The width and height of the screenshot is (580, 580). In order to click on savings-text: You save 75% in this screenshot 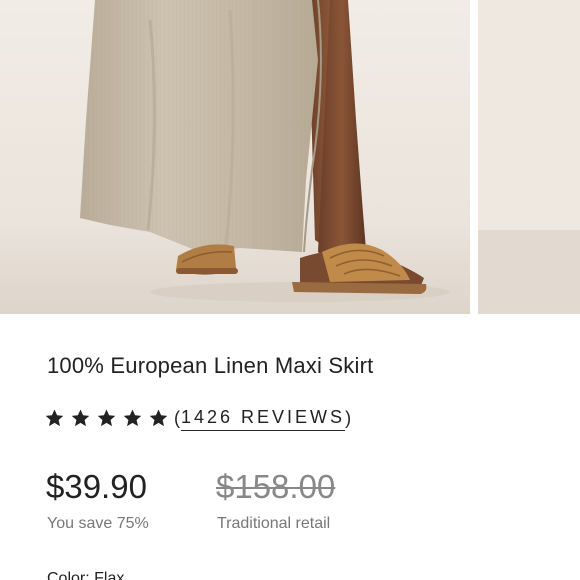, I will do `click(98, 523)`.